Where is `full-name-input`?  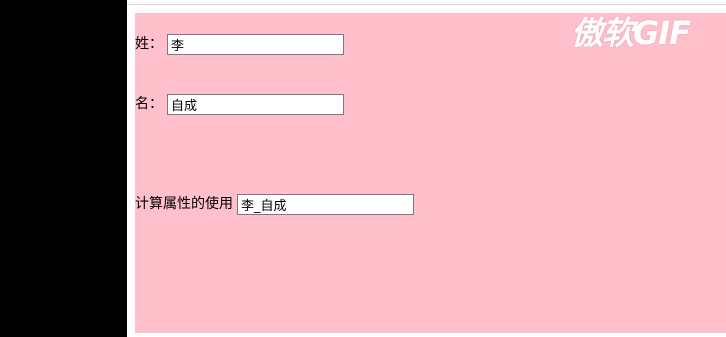 full-name-input is located at coordinates (325, 204).